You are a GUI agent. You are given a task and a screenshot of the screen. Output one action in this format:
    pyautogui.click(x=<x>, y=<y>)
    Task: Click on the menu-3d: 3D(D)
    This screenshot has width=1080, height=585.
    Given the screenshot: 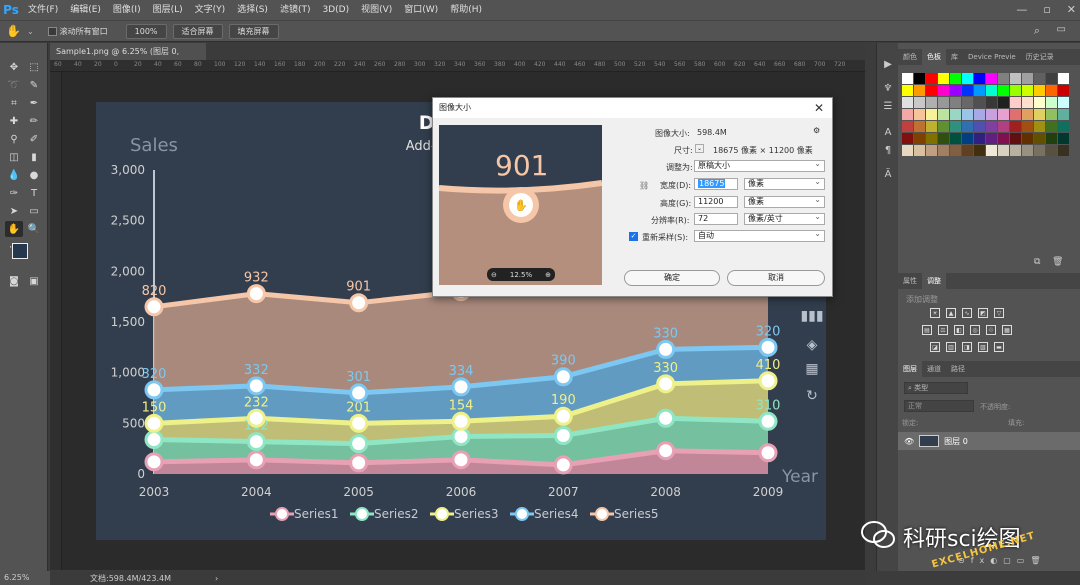 What is the action you would take?
    pyautogui.click(x=335, y=10)
    